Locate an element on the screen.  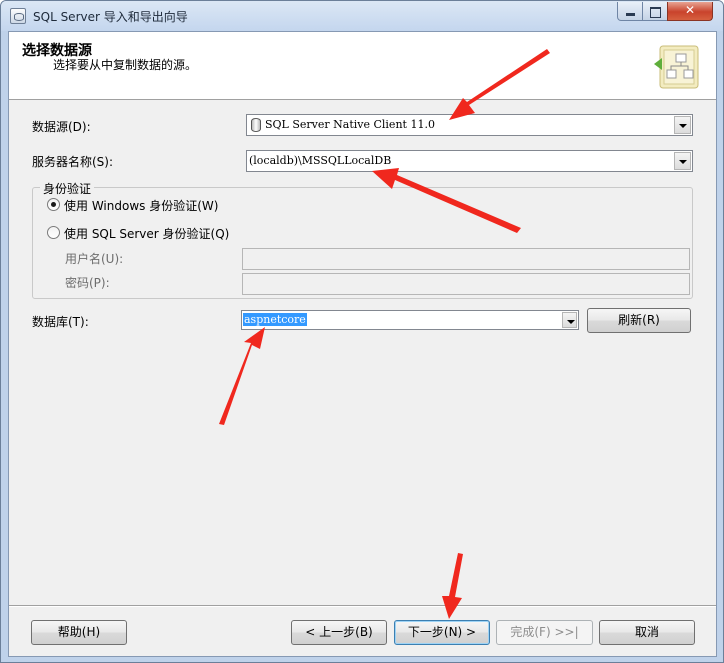
username-label: 用户名(U): is located at coordinates (94, 259).